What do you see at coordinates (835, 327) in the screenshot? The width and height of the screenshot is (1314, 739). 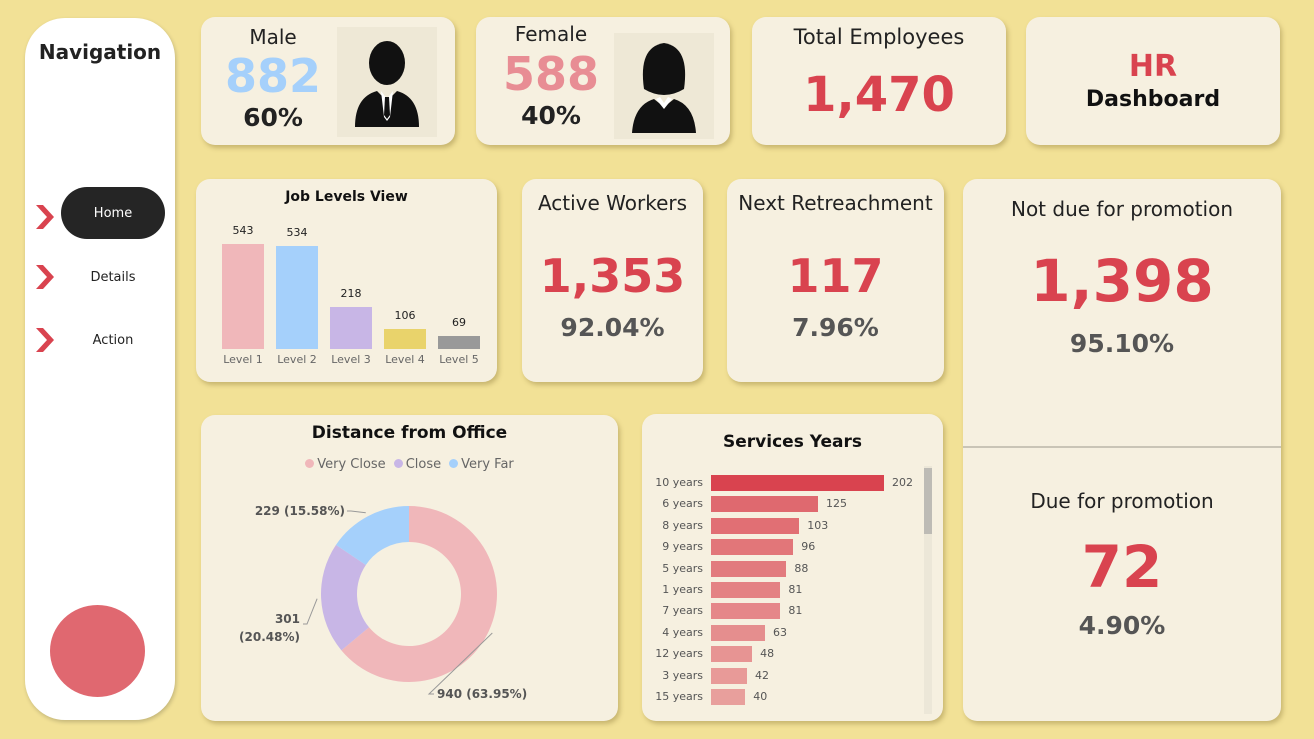 I see `next-retreachment-percent: 7.96%` at bounding box center [835, 327].